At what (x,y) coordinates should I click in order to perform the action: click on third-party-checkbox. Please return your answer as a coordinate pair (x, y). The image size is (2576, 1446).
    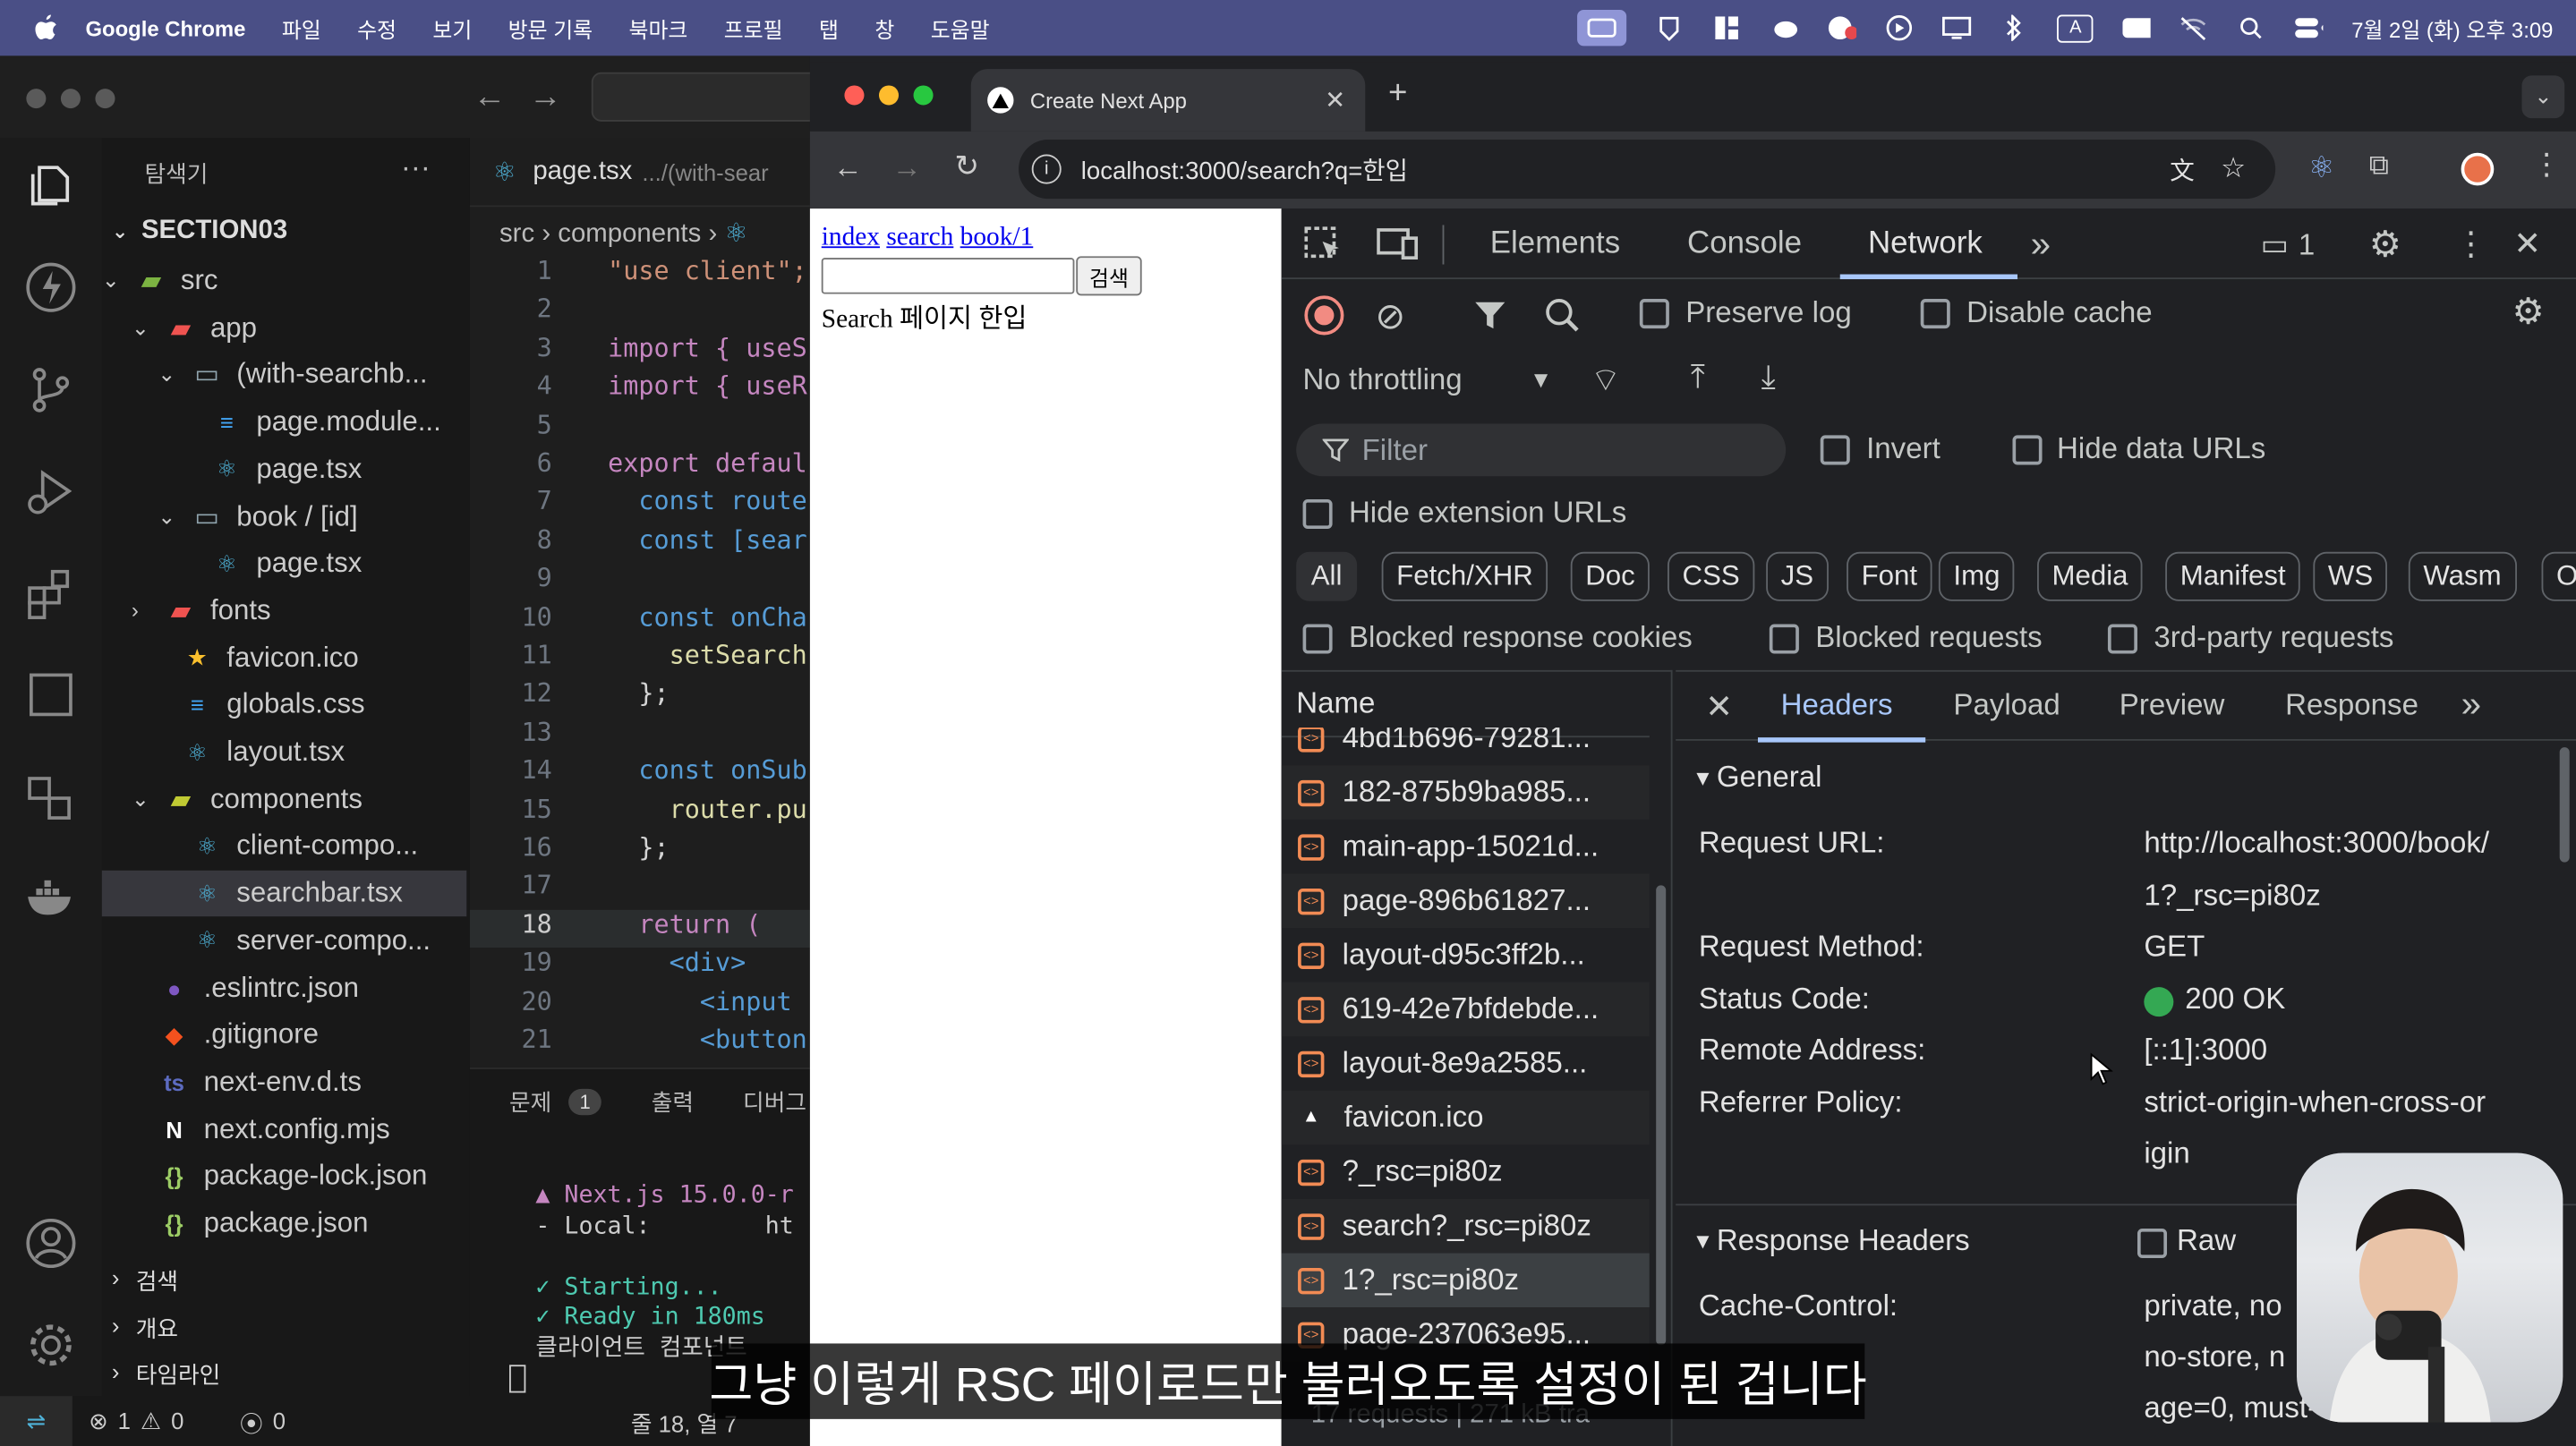
    Looking at the image, I should click on (2122, 639).